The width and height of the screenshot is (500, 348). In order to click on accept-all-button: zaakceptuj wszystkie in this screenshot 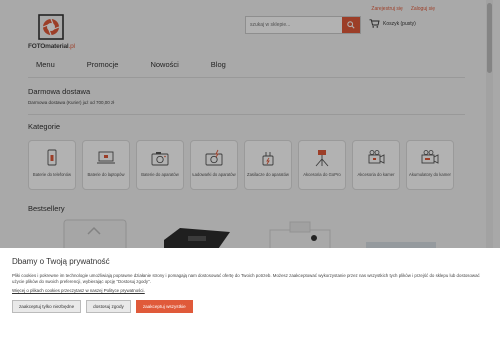, I will do `click(164, 306)`.